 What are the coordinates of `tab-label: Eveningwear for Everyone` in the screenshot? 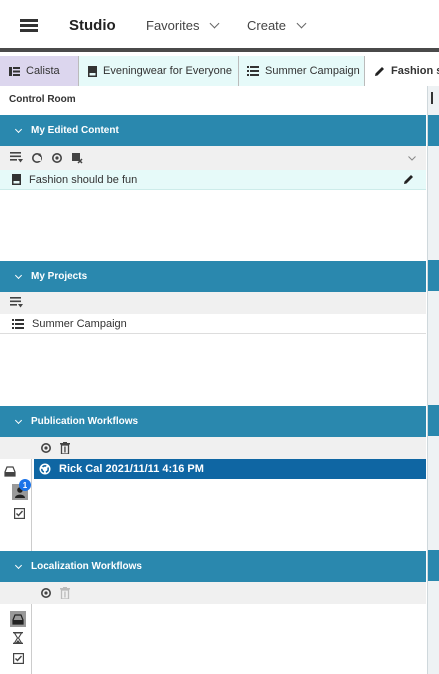 It's located at (168, 71).